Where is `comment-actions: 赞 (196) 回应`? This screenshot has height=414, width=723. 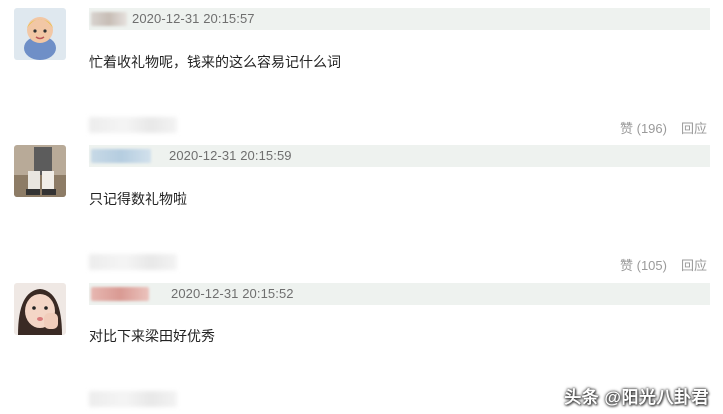 comment-actions: 赞 (196) 回应 is located at coordinates (663, 127).